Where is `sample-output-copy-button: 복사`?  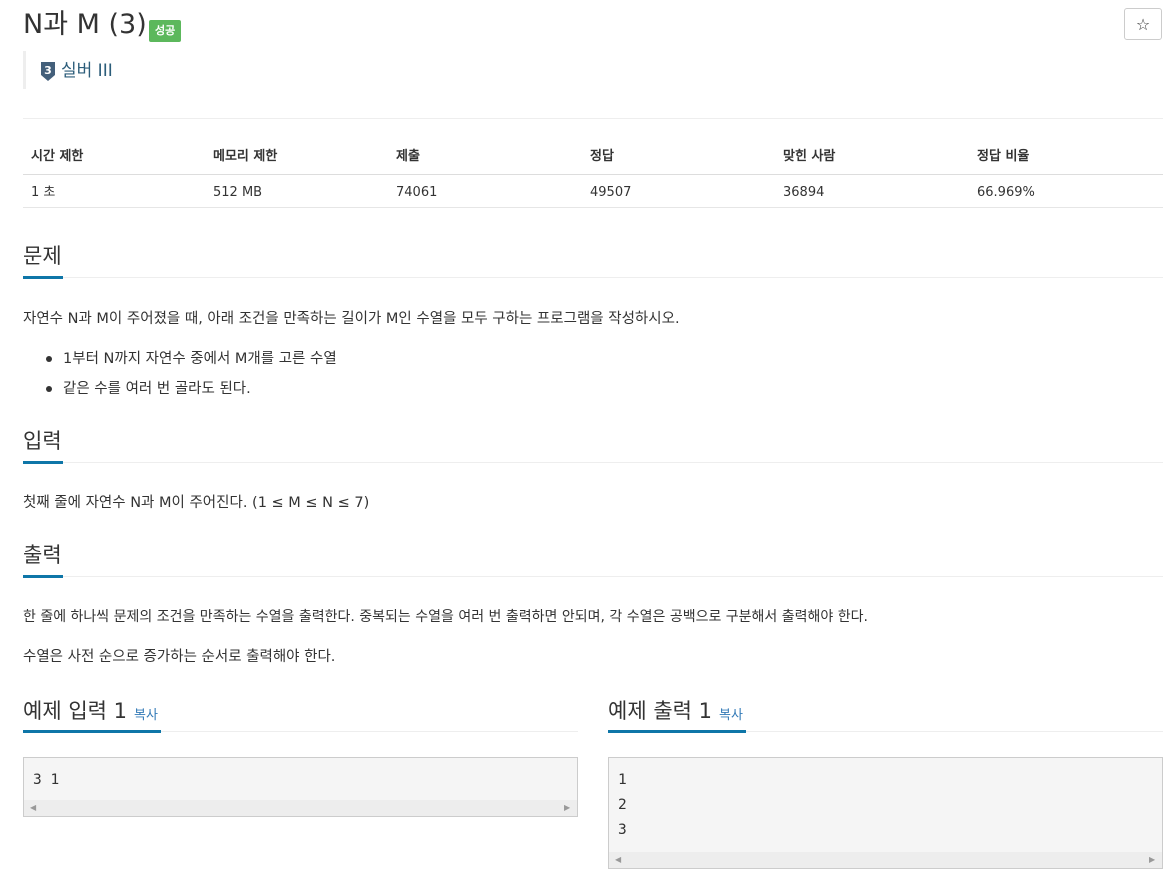
sample-output-copy-button: 복사 is located at coordinates (731, 713).